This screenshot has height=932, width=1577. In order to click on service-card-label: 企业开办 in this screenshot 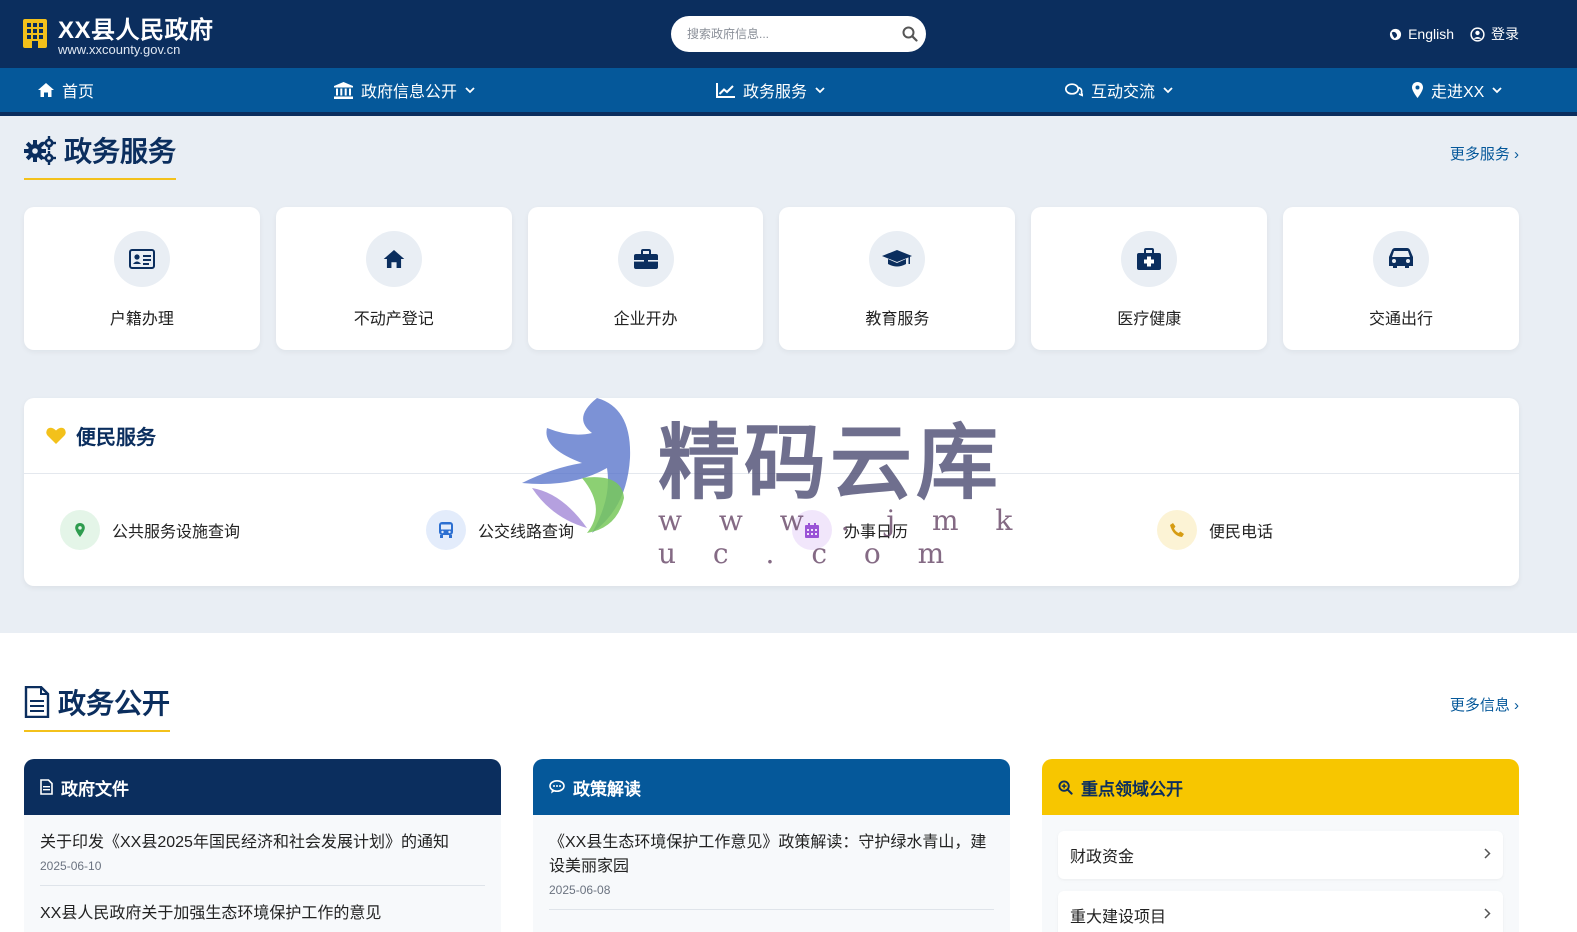, I will do `click(645, 319)`.